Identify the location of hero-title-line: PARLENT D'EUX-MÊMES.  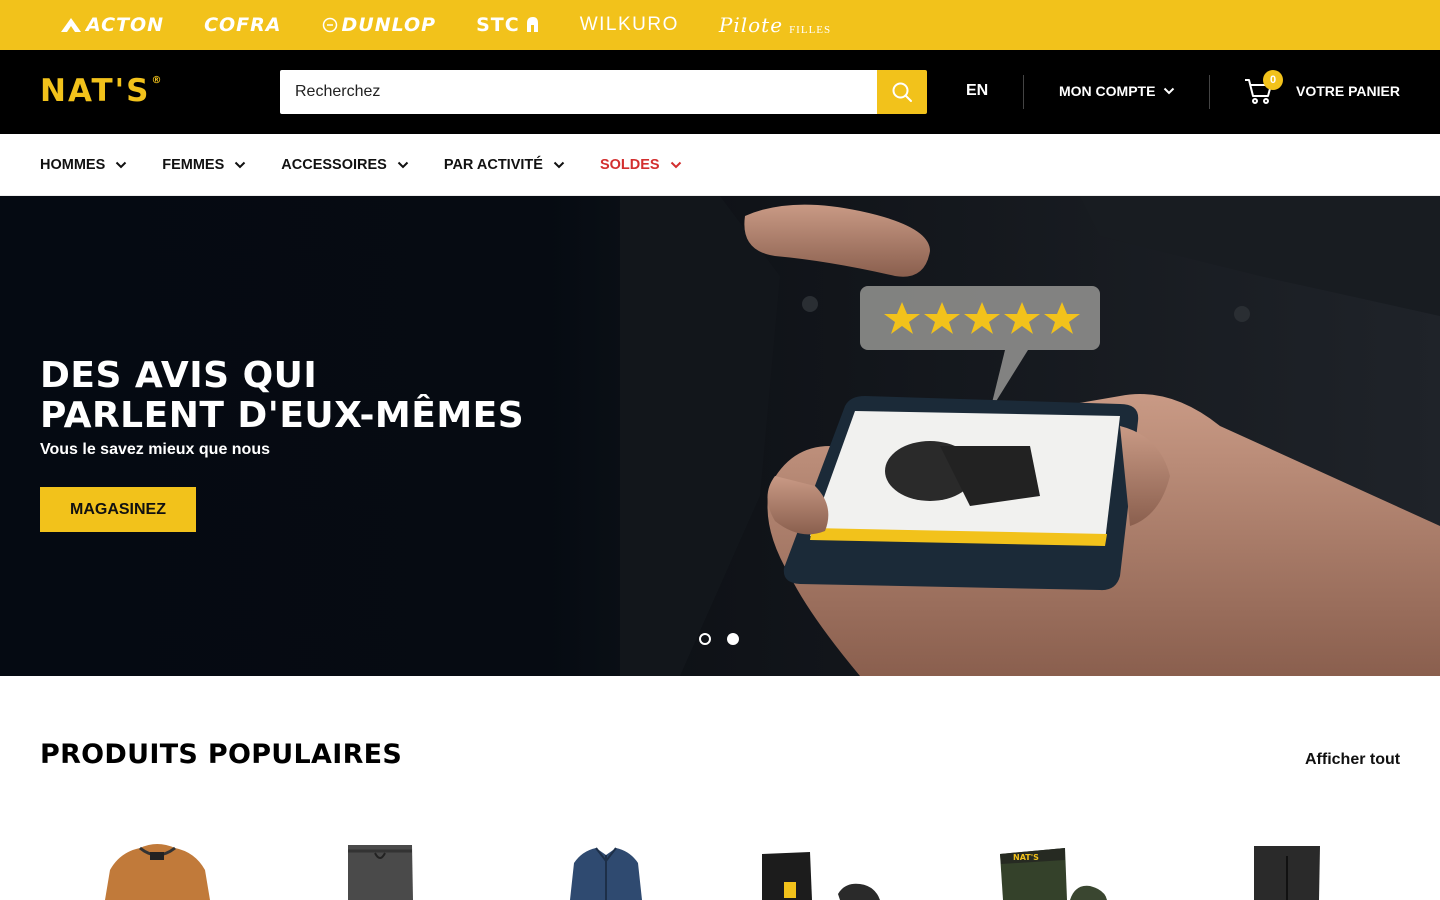
(282, 415).